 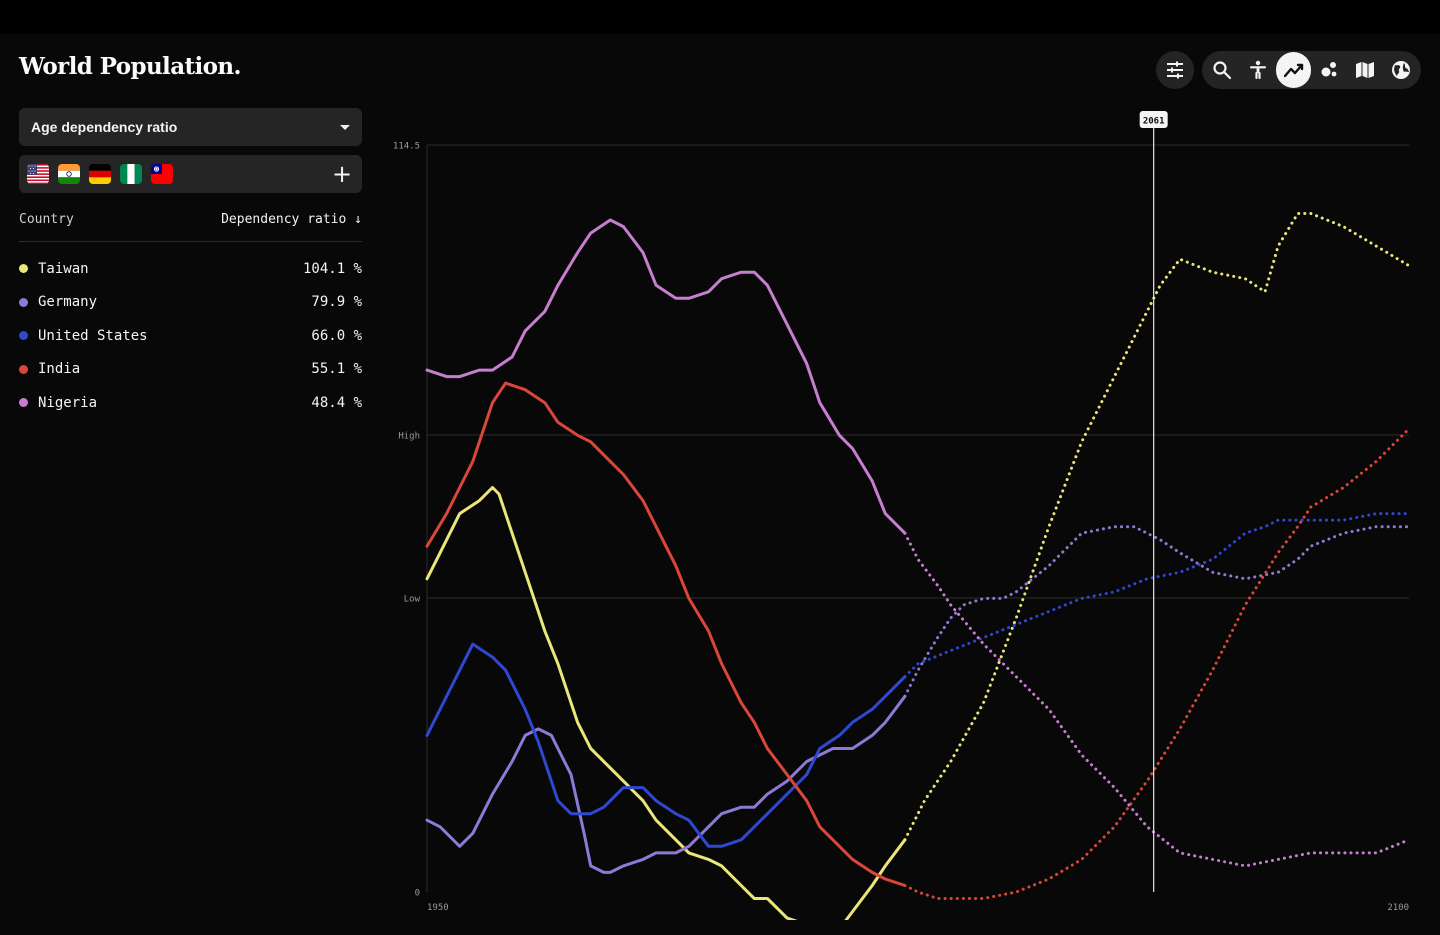 I want to click on accessibility-button, so click(x=1258, y=70).